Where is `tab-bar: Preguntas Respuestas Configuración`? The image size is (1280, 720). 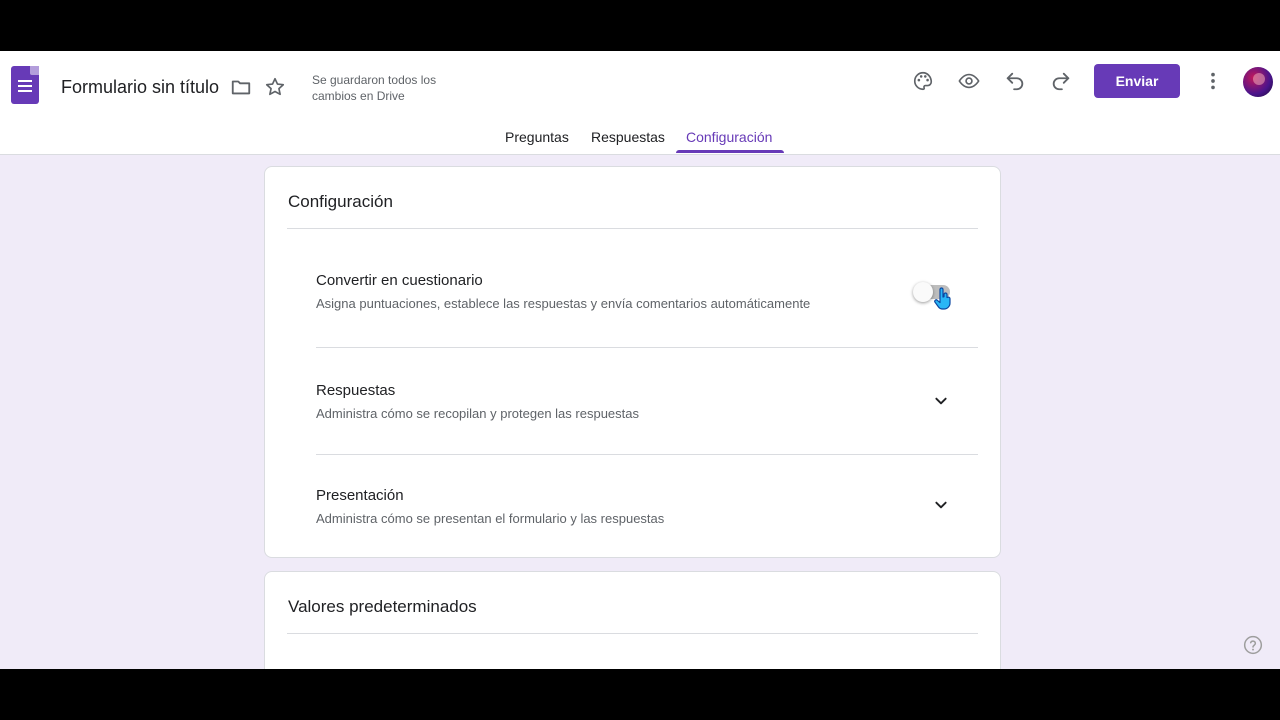
tab-bar: Preguntas Respuestas Configuración is located at coordinates (640, 140).